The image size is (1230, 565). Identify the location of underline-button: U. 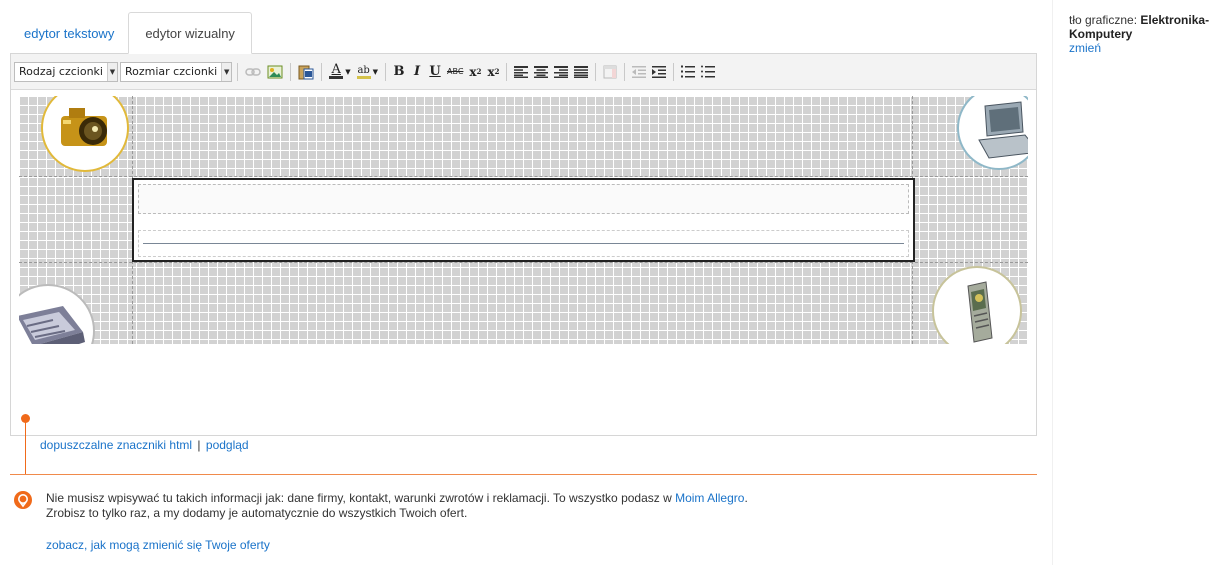
(435, 72).